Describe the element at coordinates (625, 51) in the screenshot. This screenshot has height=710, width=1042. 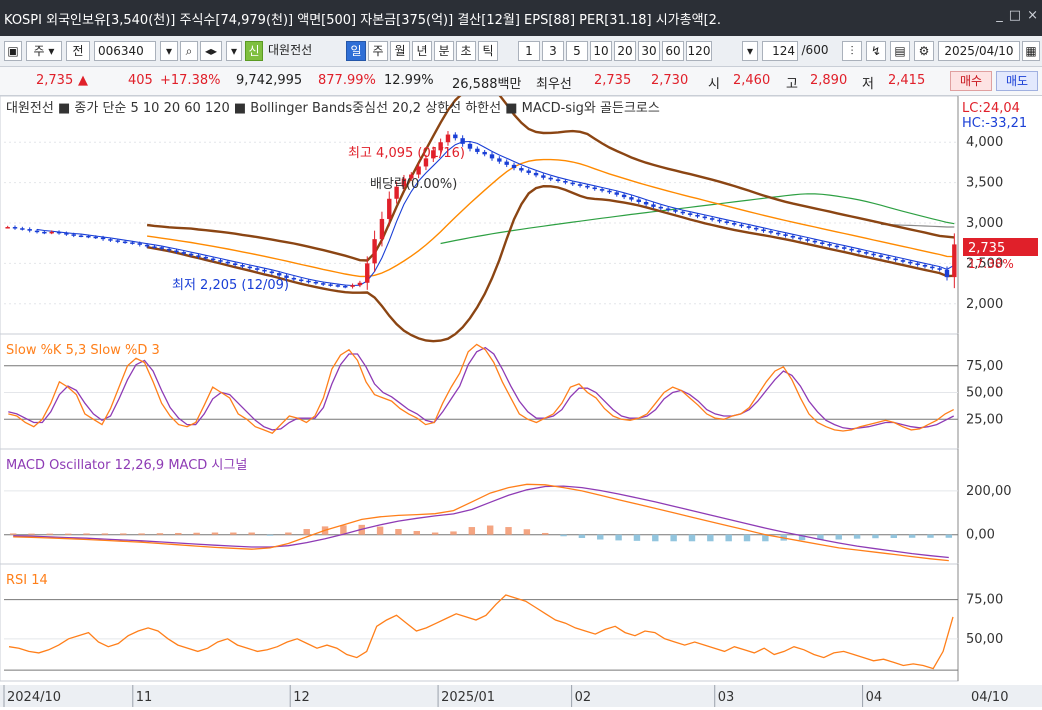
I see `interval-button: 20` at that location.